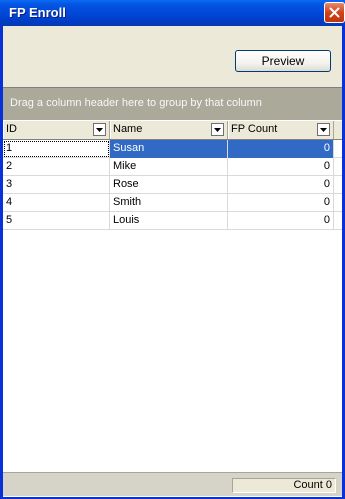 Image resolution: width=345 pixels, height=499 pixels. Describe the element at coordinates (56, 203) in the screenshot. I see `cell-id: 4` at that location.